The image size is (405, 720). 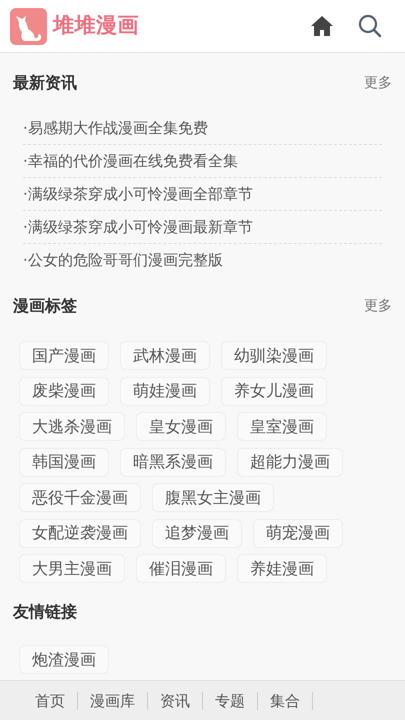 I want to click on news-link: ·易感期大作战漫画全集免费, so click(x=115, y=128).